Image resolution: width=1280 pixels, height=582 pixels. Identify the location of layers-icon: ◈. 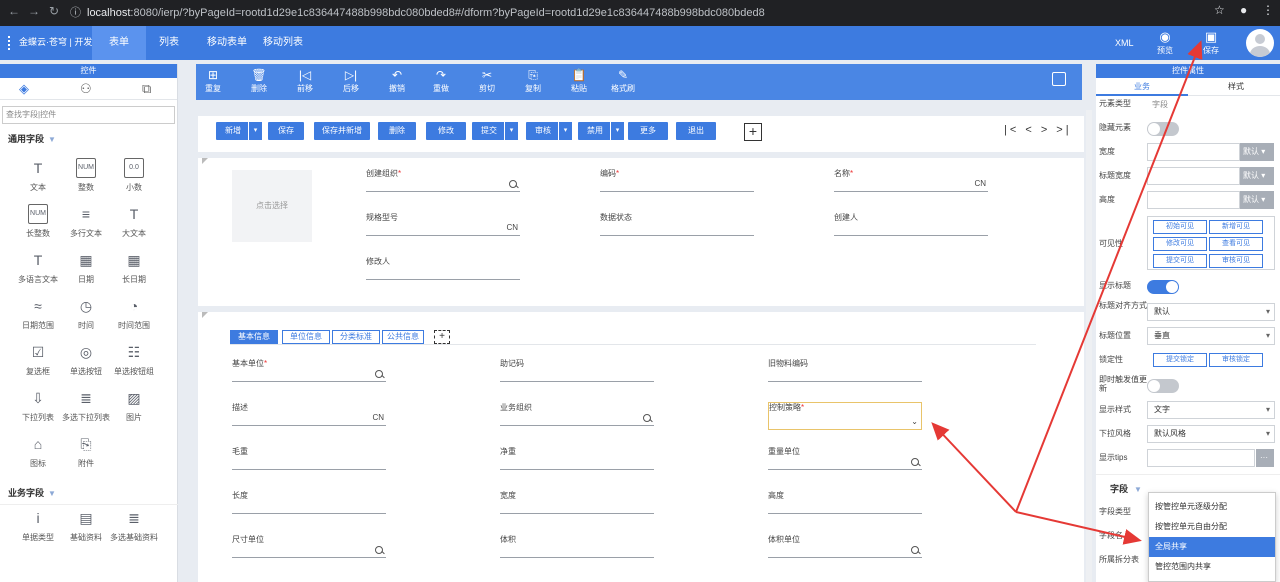
(24, 89).